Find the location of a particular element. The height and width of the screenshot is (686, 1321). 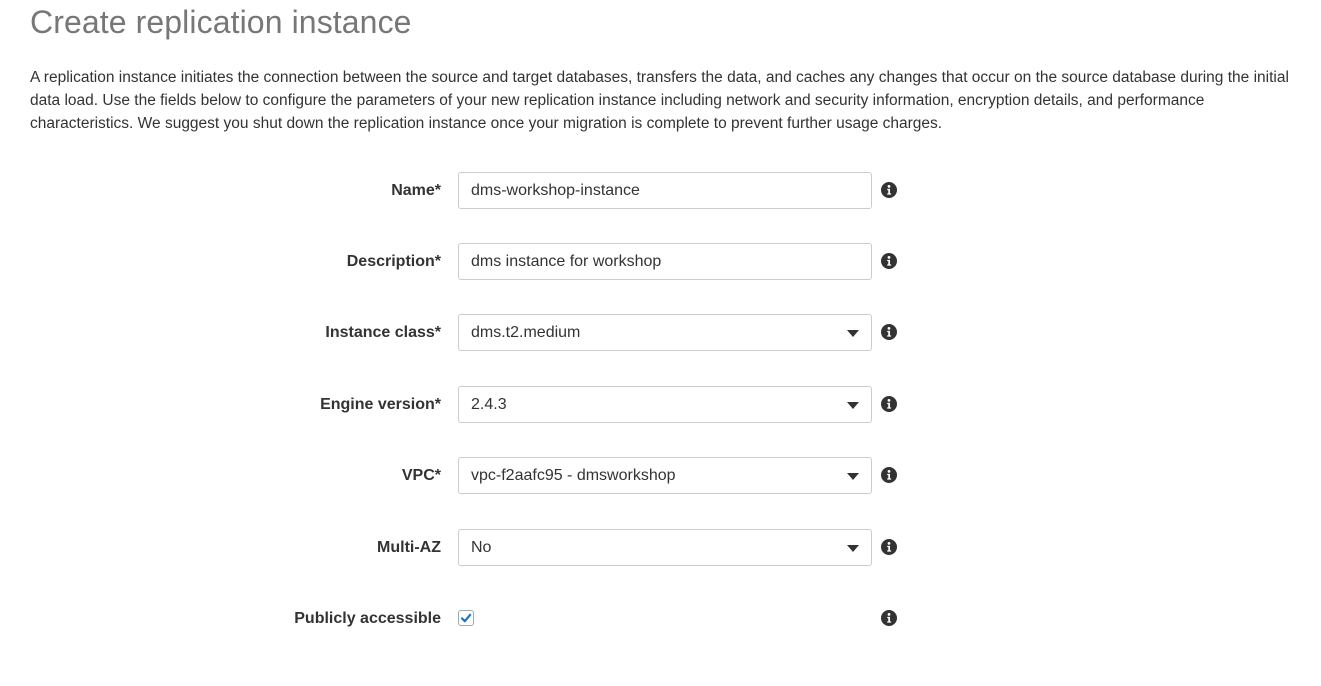

engine-version-row: Engine version* 2.4.3 is located at coordinates (660, 405).